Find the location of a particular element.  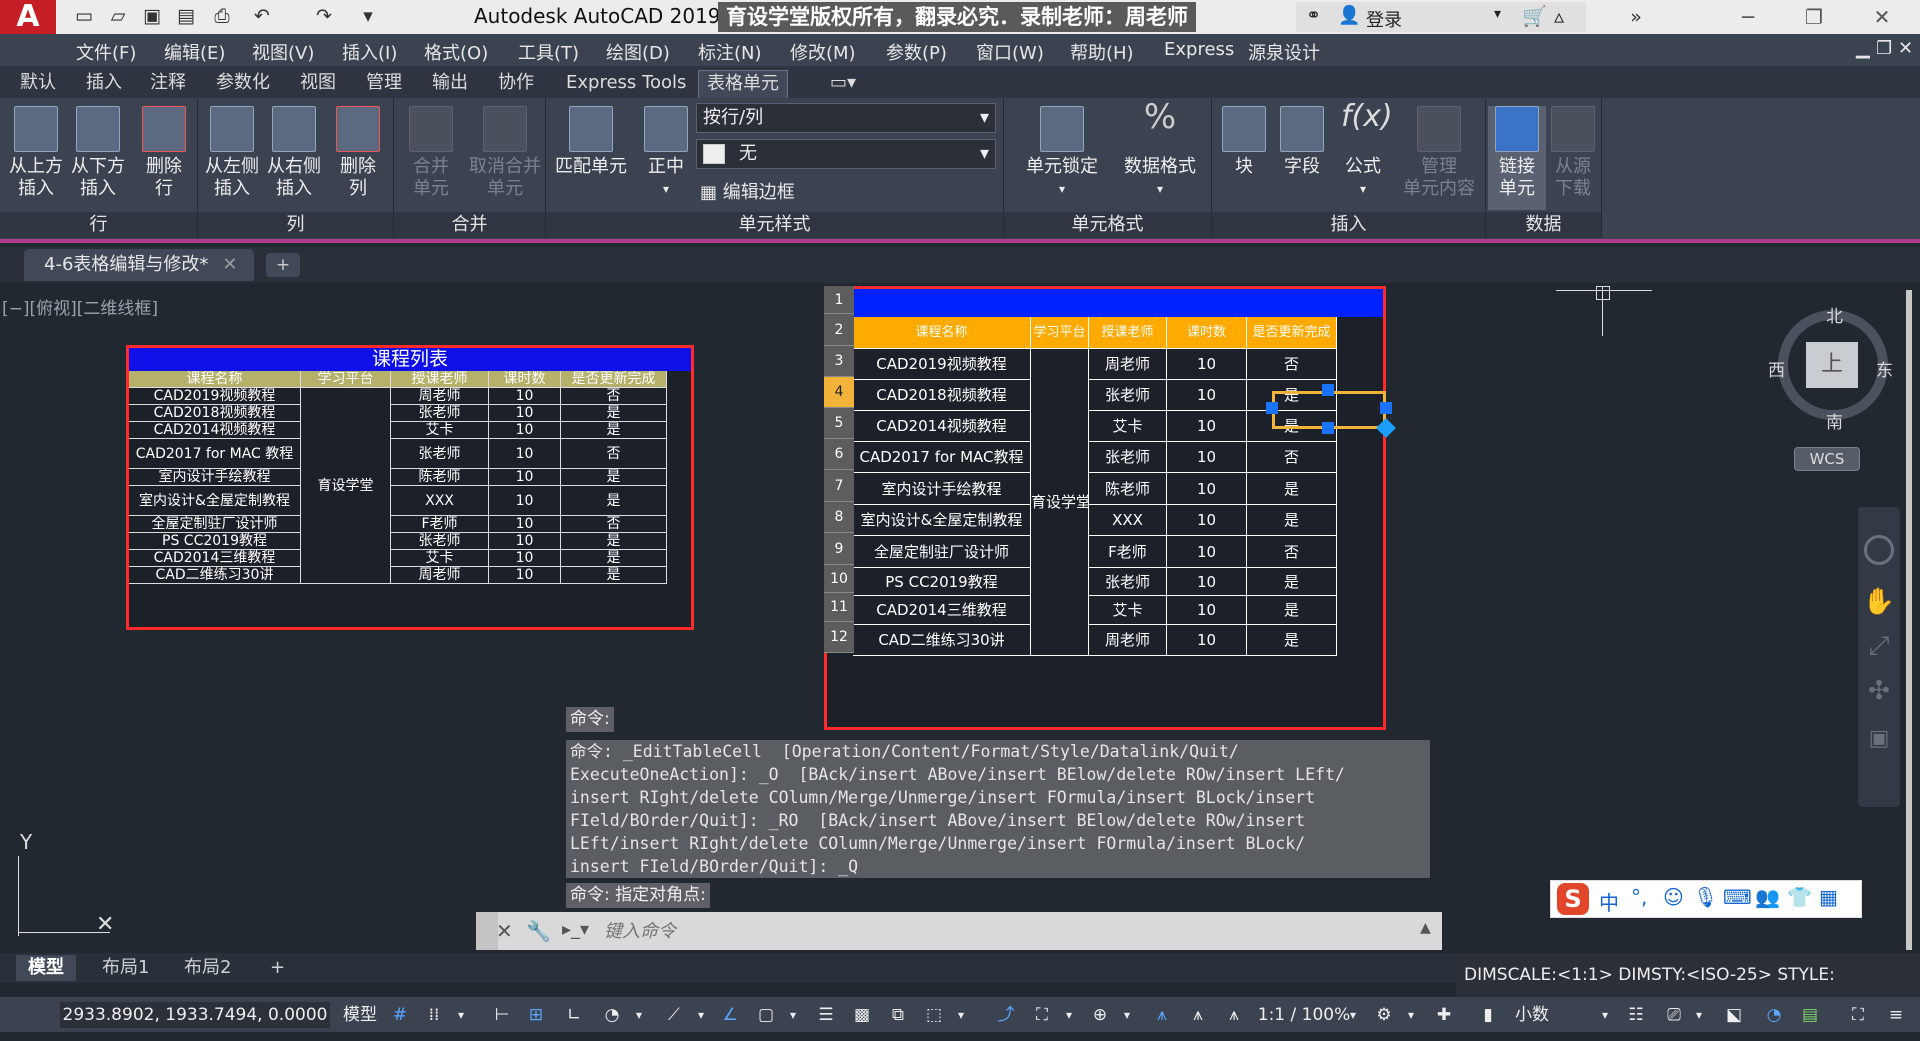

grip-handle is located at coordinates (1328, 390).